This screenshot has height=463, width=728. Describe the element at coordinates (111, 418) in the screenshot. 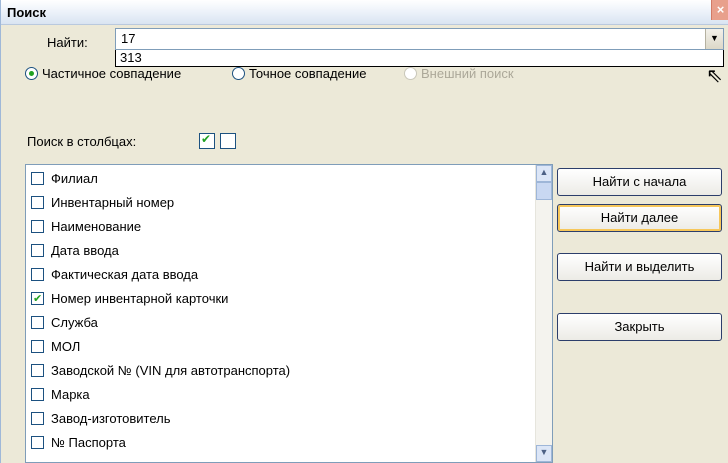

I see `column-label: Завод-изготовитель` at that location.